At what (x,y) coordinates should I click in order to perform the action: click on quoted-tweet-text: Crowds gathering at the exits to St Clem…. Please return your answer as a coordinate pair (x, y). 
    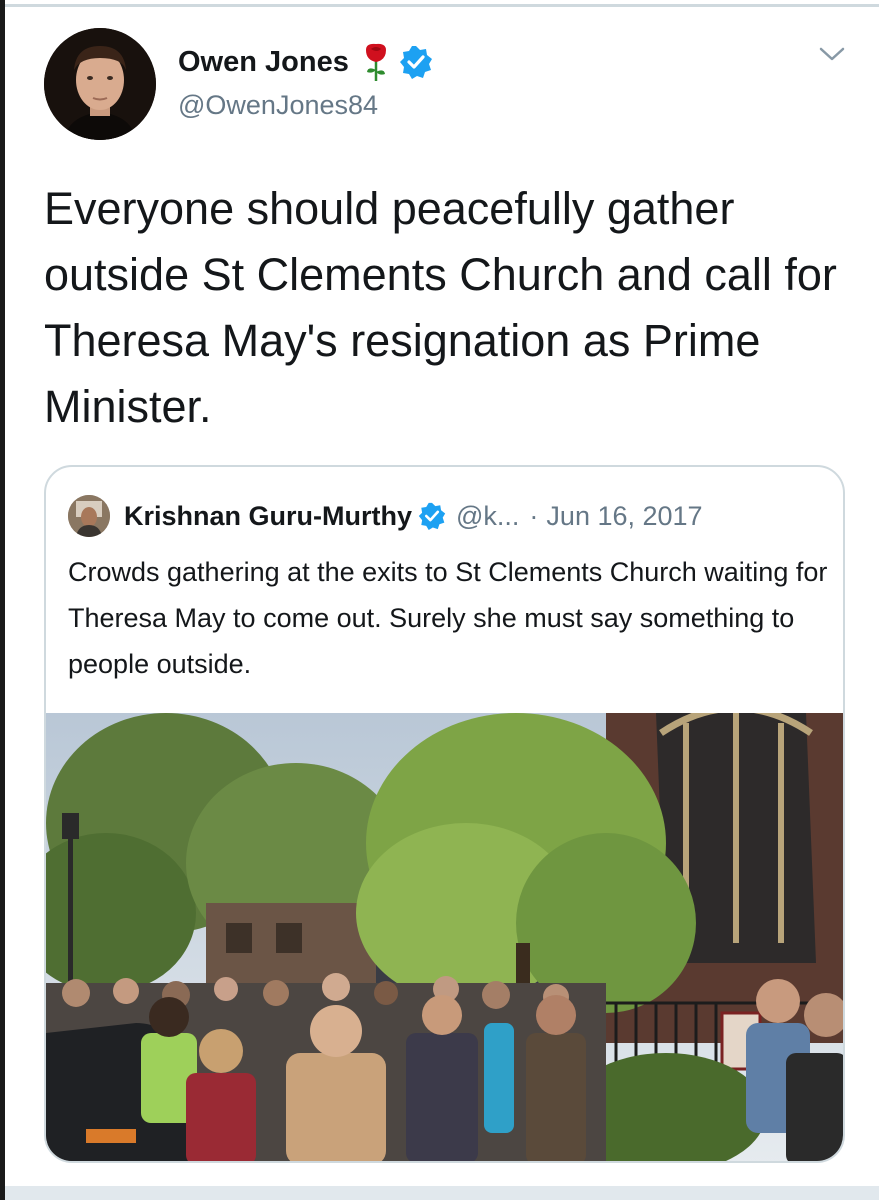
    Looking at the image, I should click on (448, 618).